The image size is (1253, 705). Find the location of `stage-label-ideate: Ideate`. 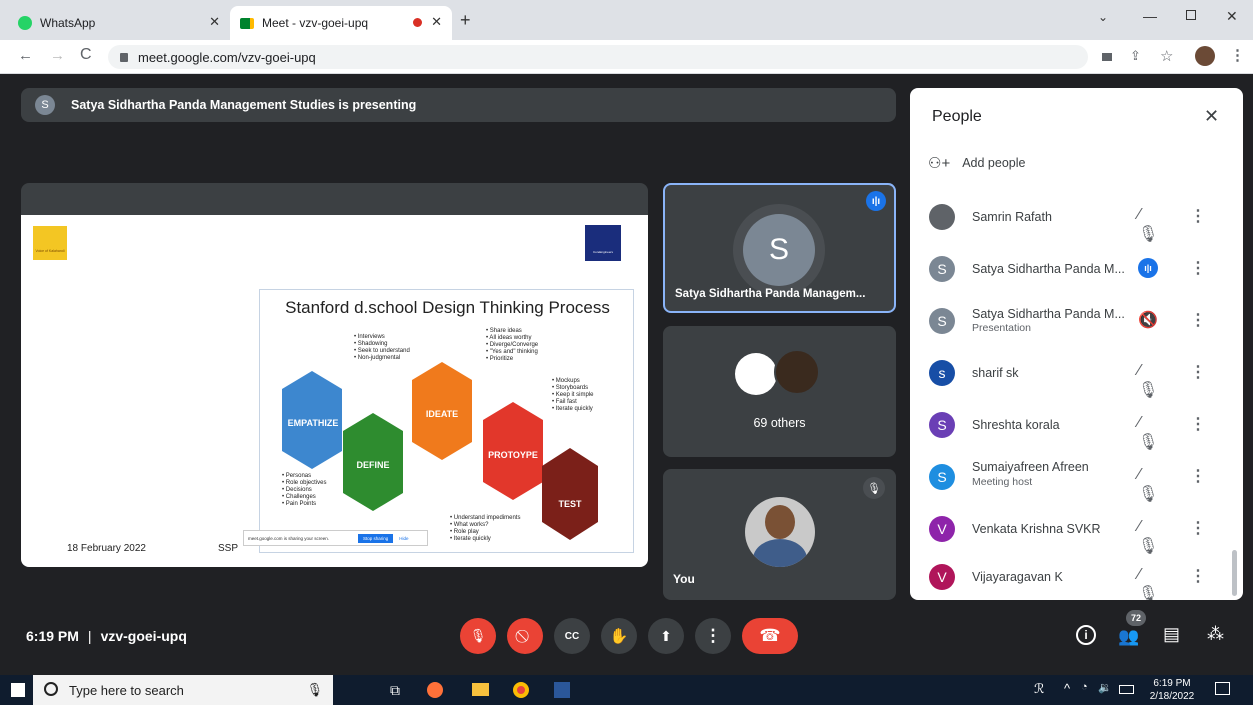

stage-label-ideate: Ideate is located at coordinates (442, 414).